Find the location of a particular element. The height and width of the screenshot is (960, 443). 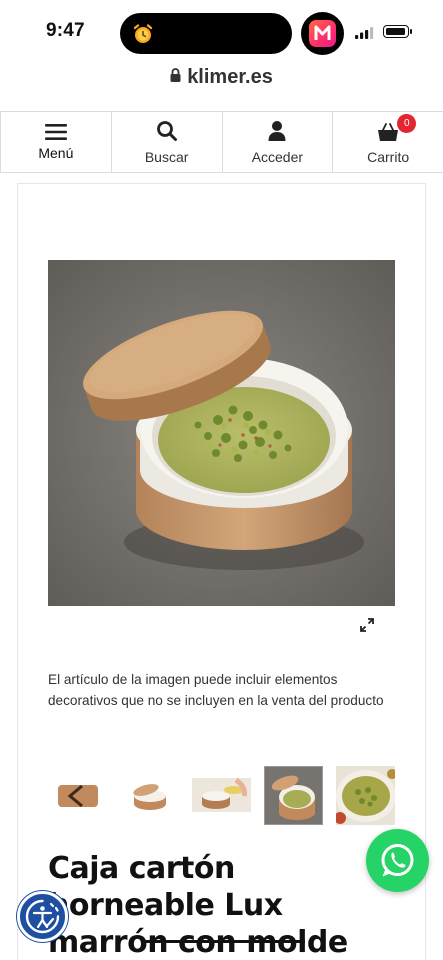

expand-image-icon is located at coordinates (367, 625).